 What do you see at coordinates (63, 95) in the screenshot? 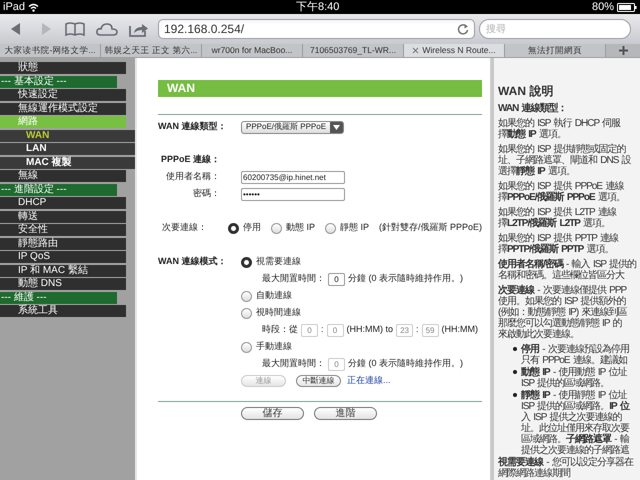
I see `menu-item: 快速設定` at bounding box center [63, 95].